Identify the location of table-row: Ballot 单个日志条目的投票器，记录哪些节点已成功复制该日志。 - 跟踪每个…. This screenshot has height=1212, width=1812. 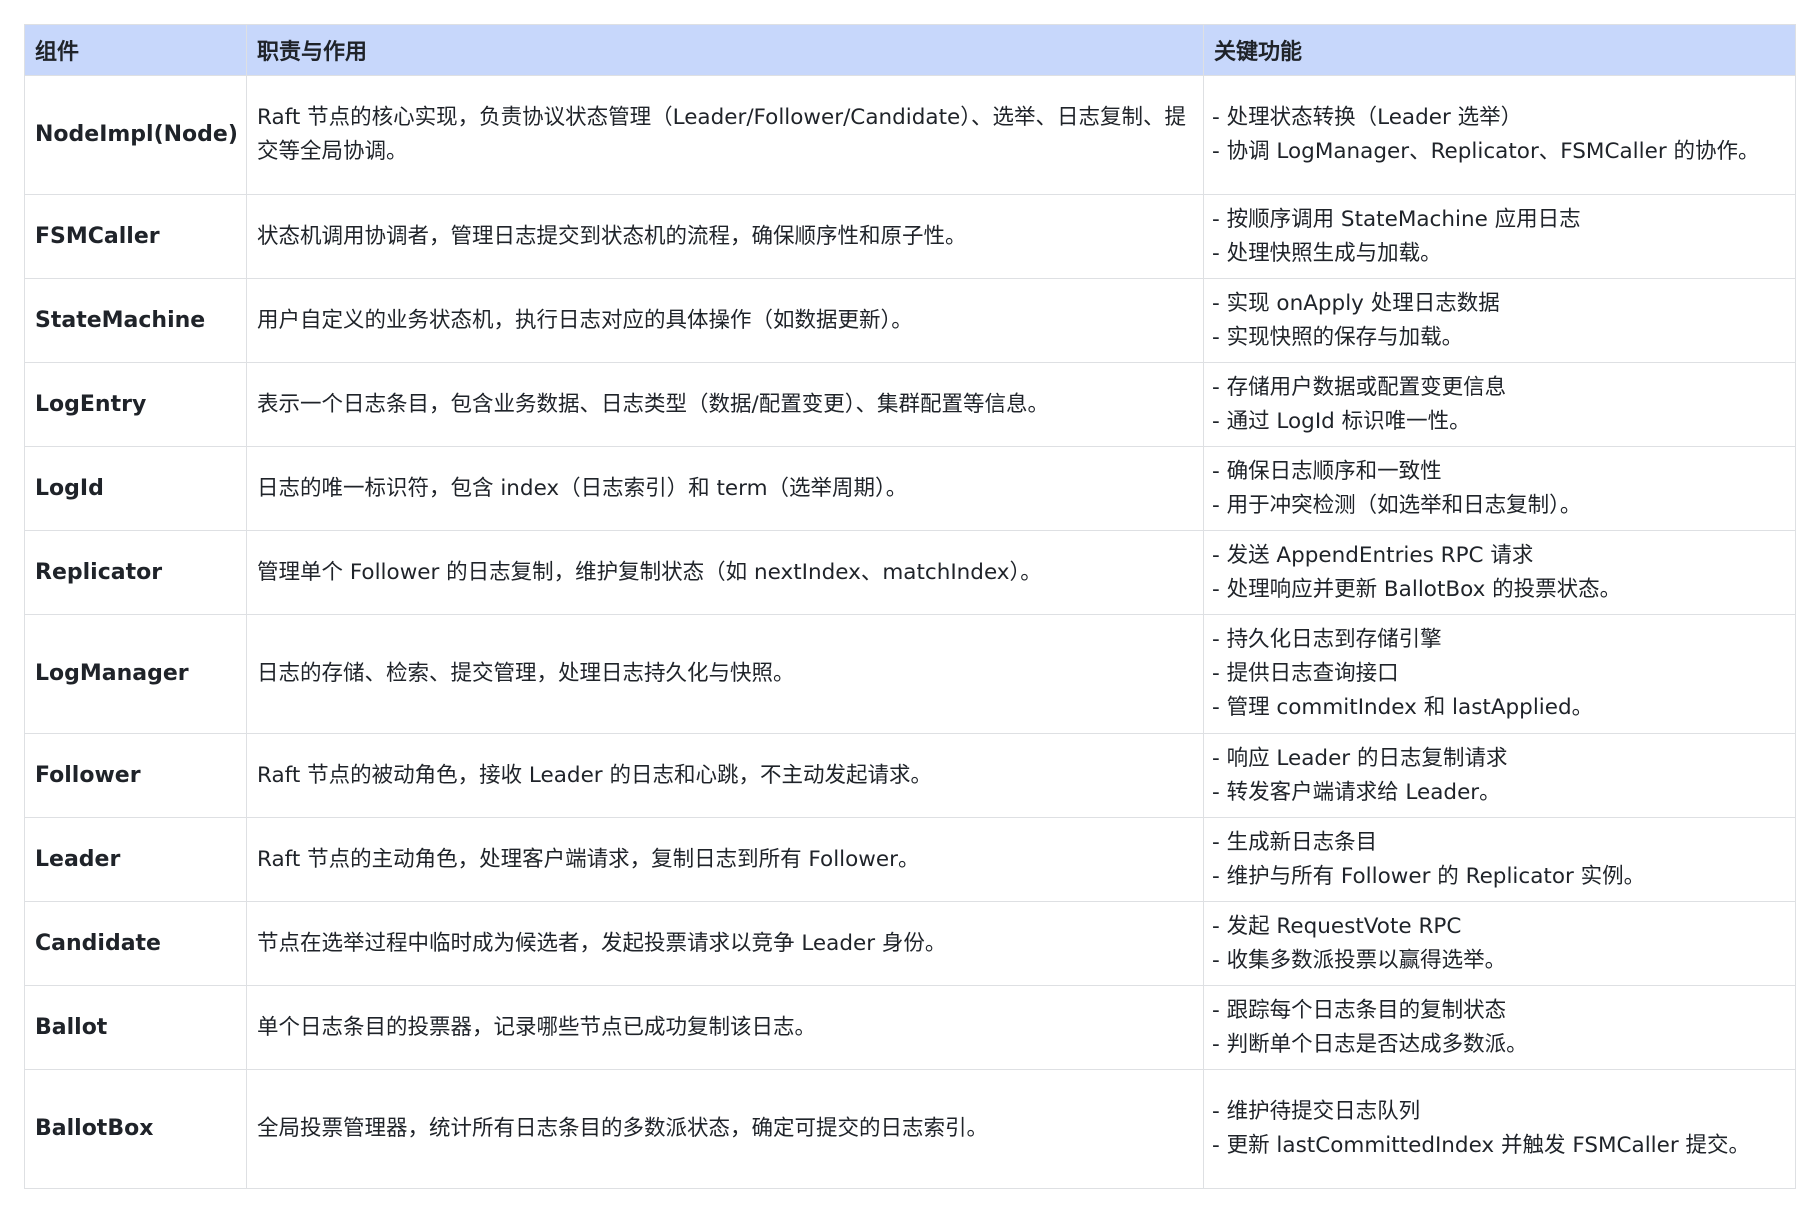
(910, 1027).